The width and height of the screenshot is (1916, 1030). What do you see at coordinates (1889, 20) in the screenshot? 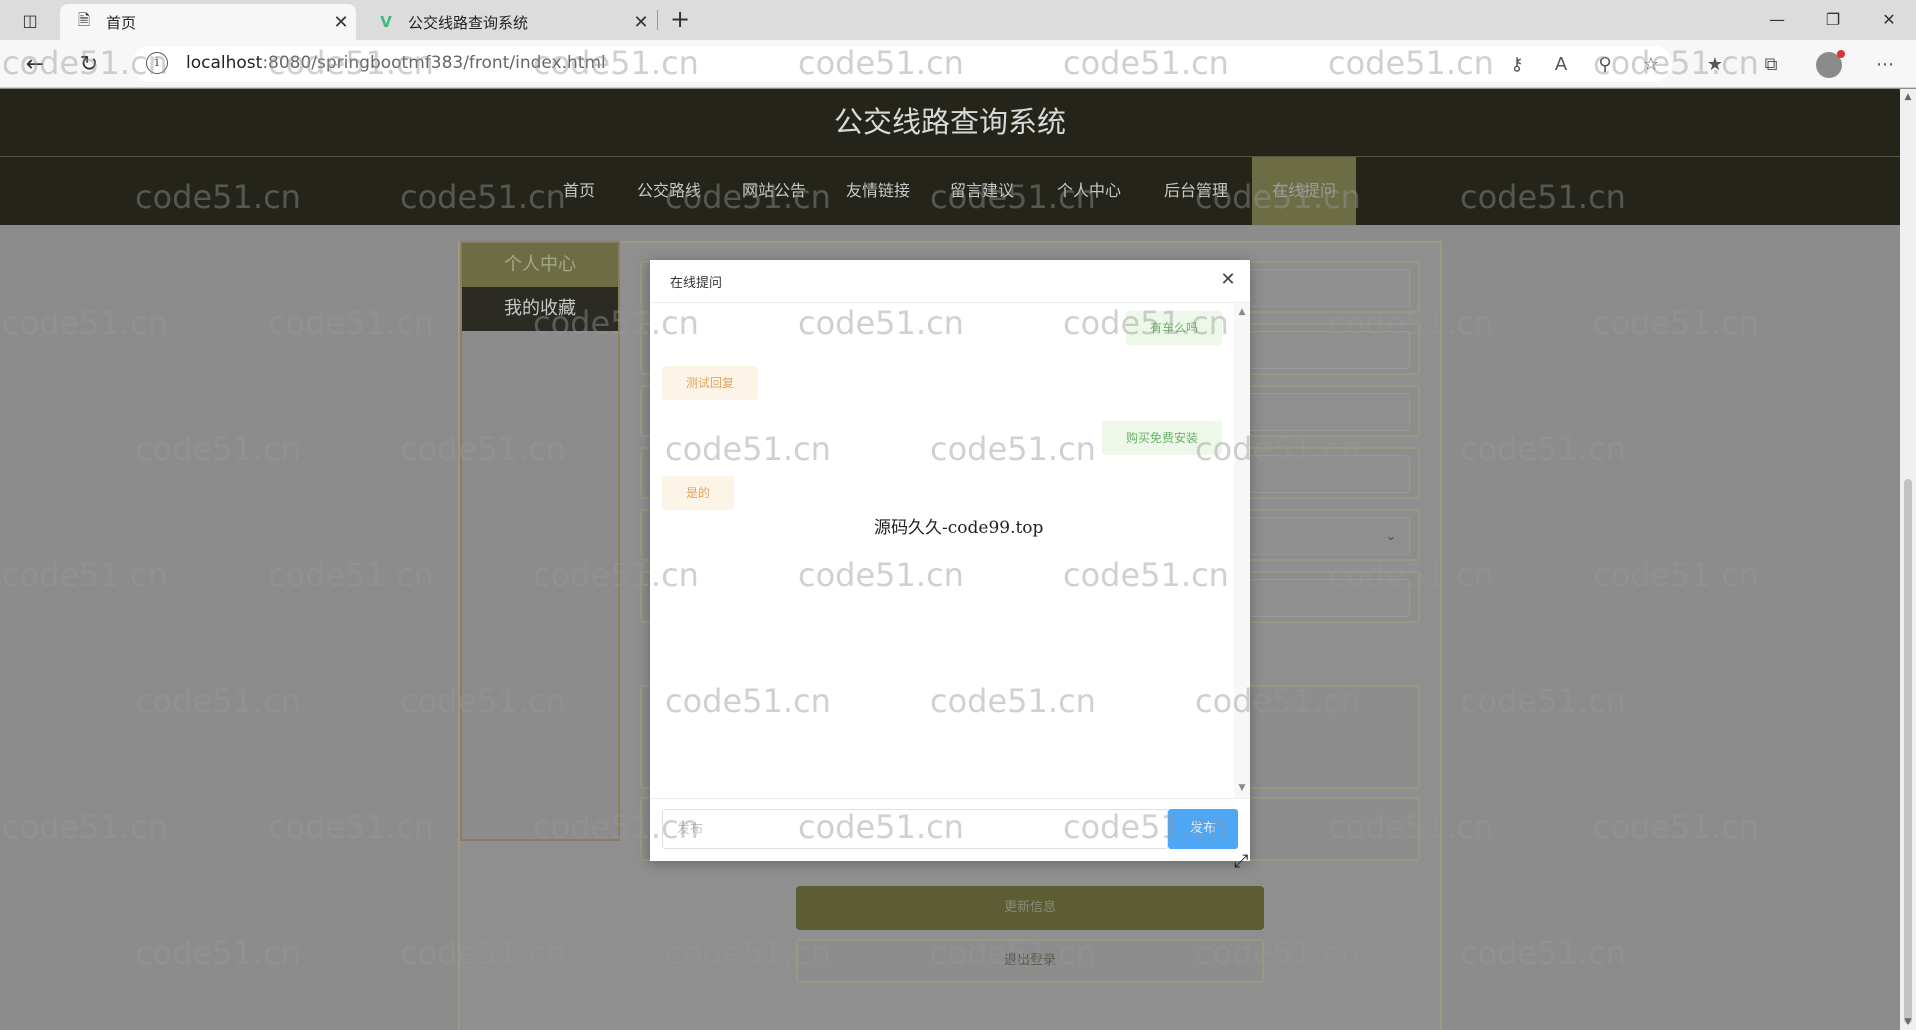
I see `close-window-icon: ✕` at bounding box center [1889, 20].